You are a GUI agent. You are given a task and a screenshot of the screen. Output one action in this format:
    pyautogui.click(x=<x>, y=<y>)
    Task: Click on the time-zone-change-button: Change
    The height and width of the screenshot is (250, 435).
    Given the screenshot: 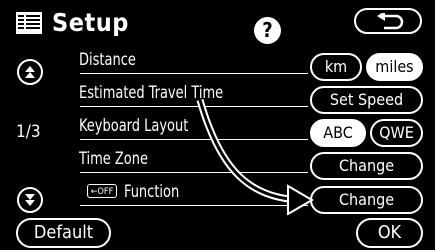 What is the action you would take?
    pyautogui.click(x=366, y=166)
    